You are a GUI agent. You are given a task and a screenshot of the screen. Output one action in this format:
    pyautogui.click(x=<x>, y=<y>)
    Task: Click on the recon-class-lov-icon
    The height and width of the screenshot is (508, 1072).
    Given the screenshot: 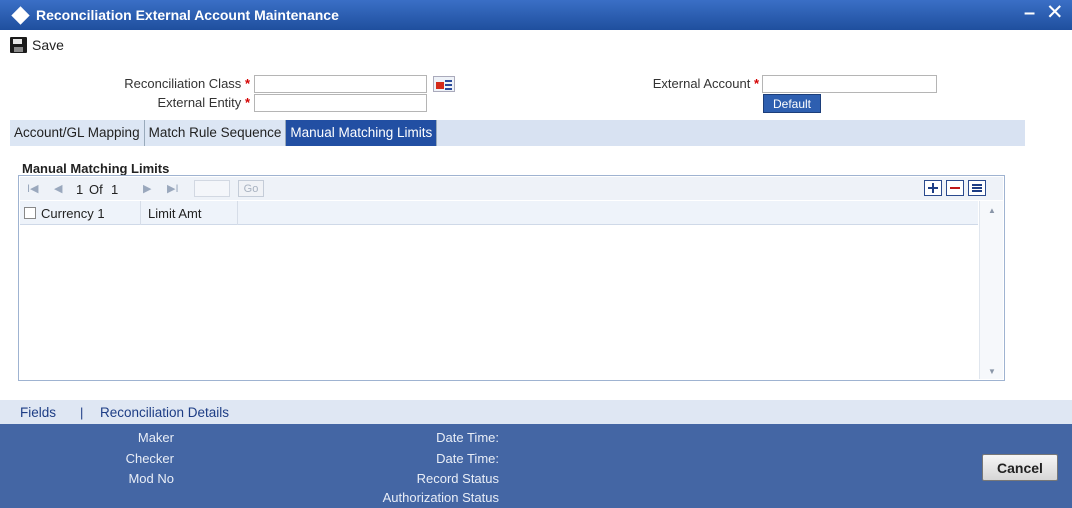 What is the action you would take?
    pyautogui.click(x=444, y=84)
    